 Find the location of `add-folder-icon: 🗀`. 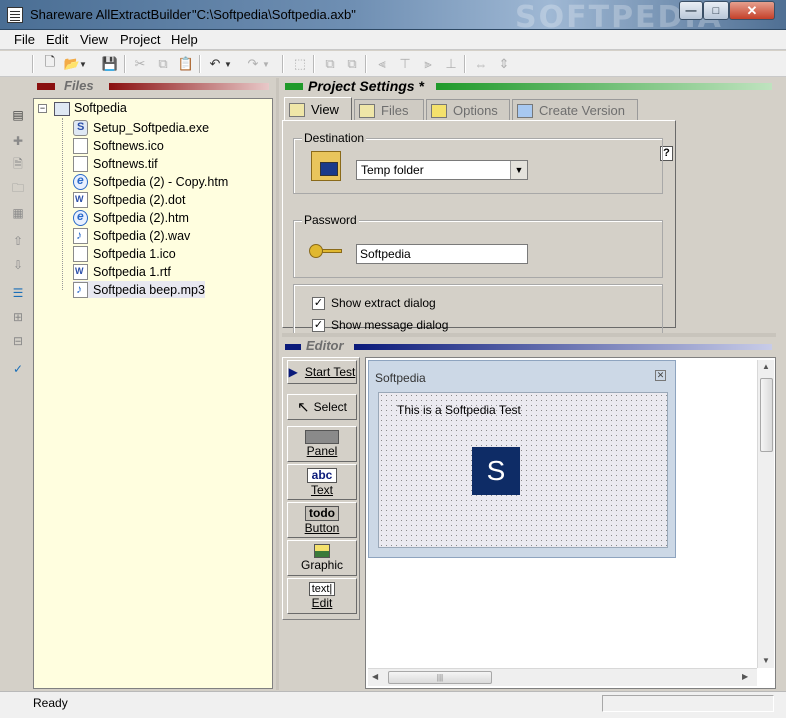

add-folder-icon: 🗀 is located at coordinates (18, 189).